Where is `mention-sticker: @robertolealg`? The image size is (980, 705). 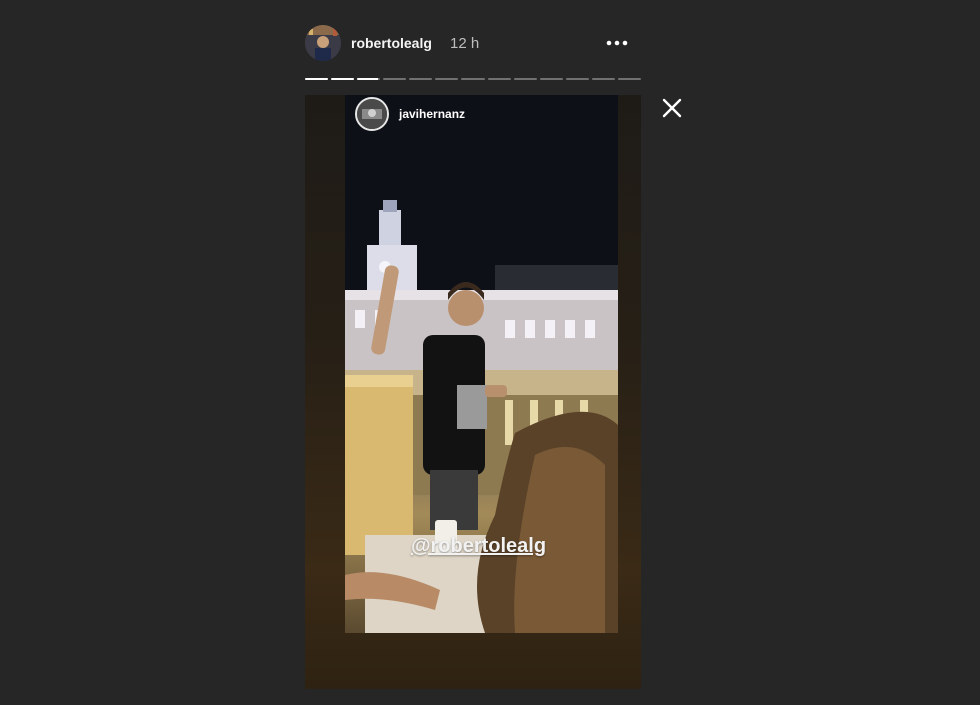 mention-sticker: @robertolealg is located at coordinates (478, 546).